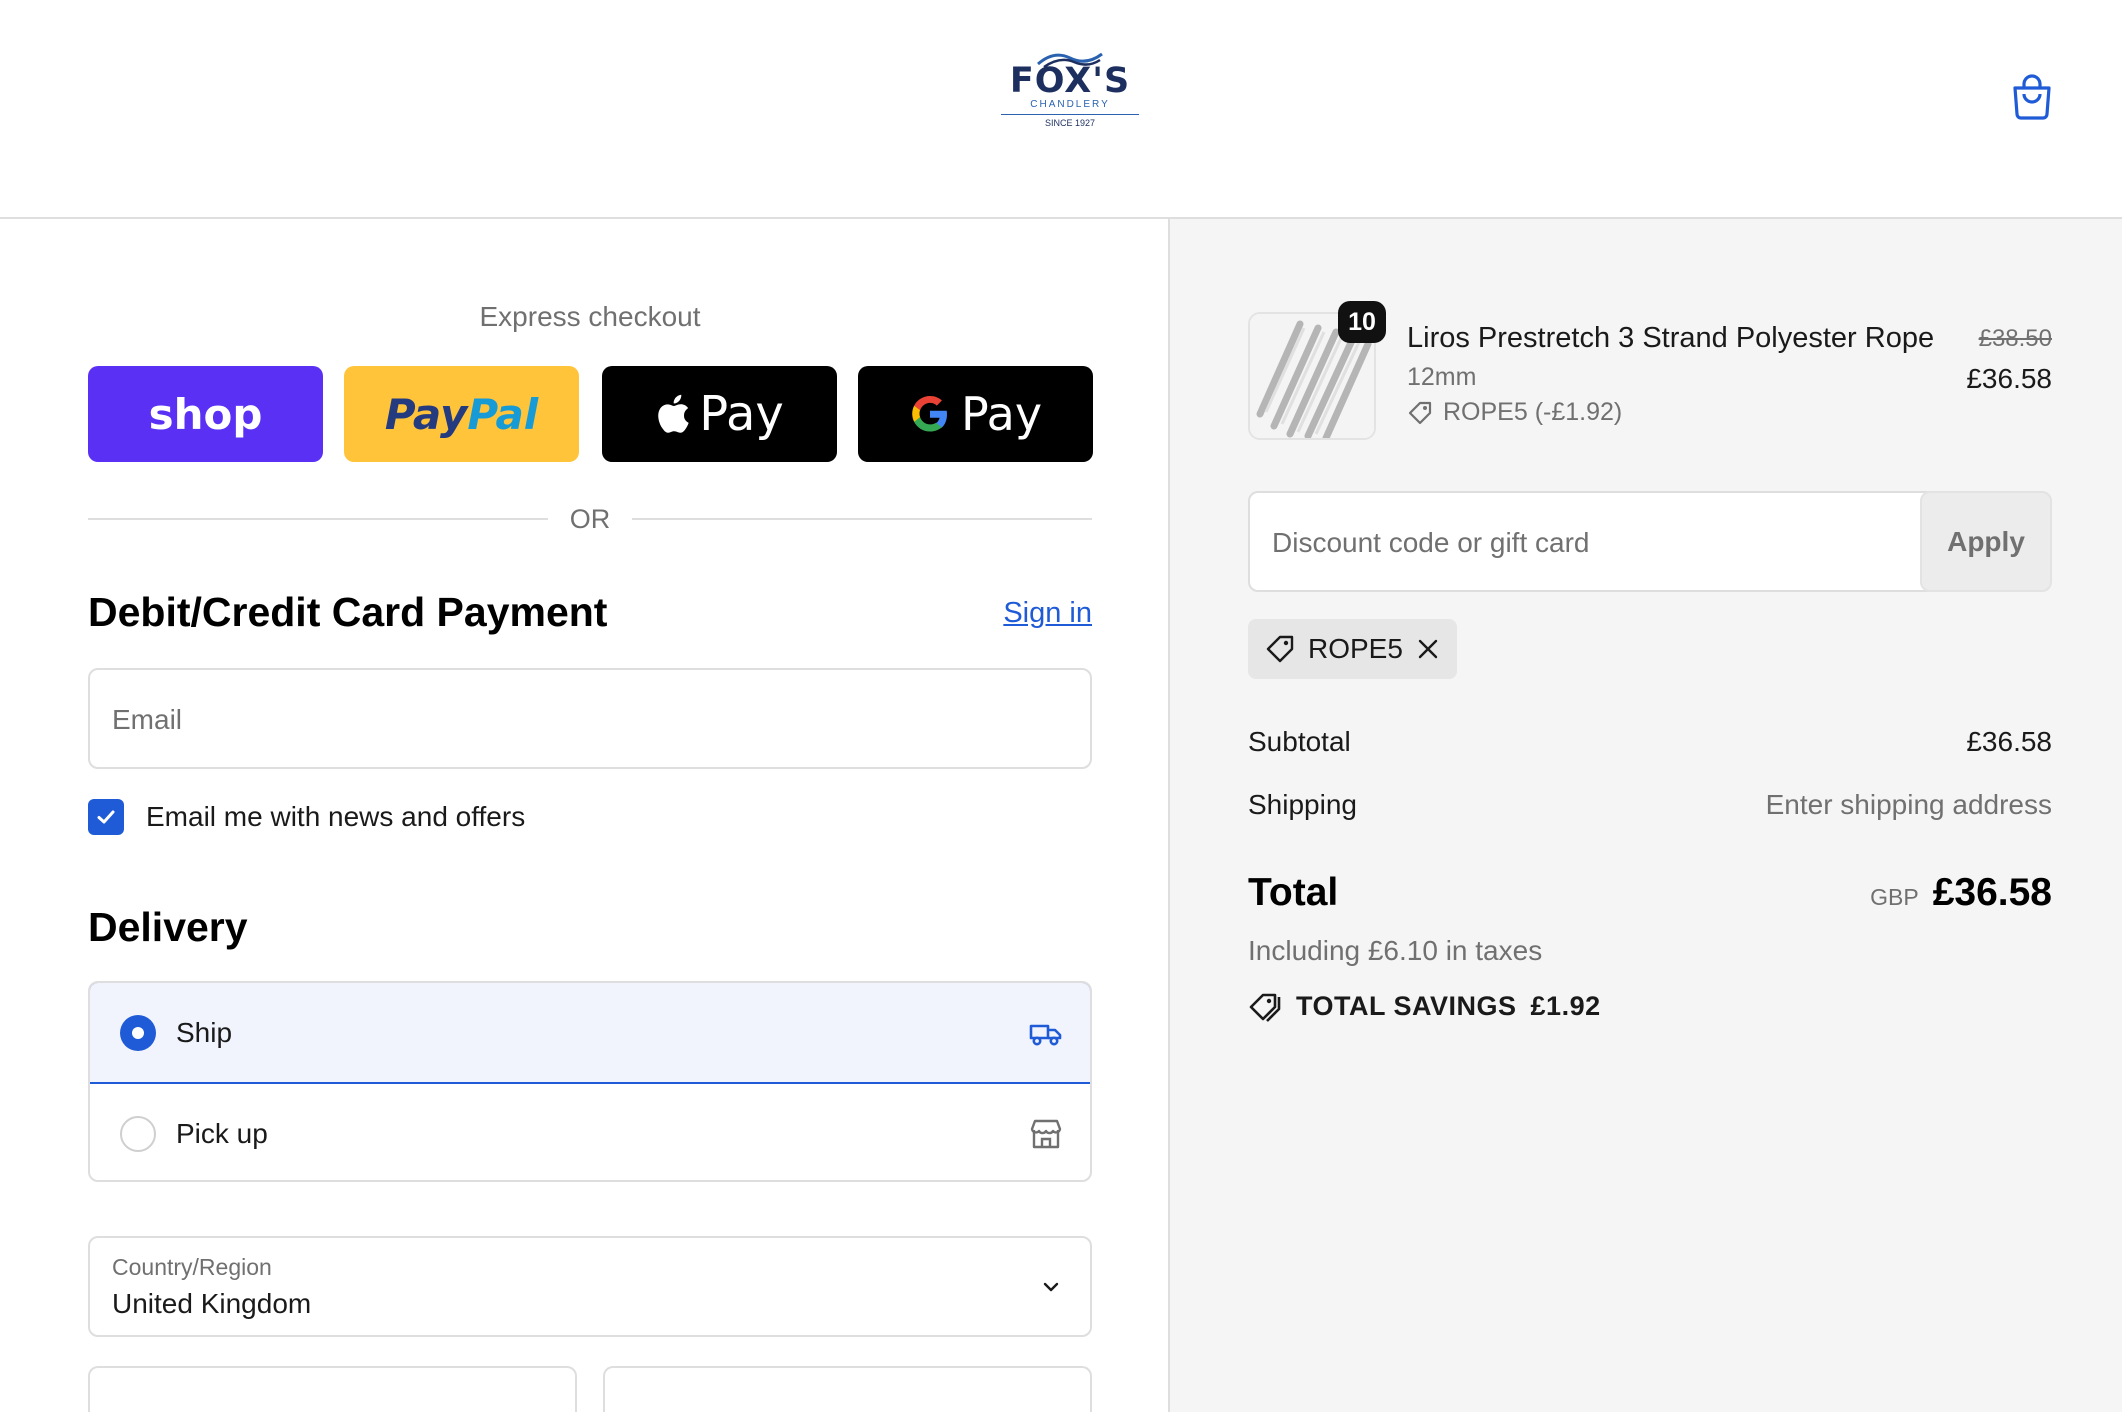  I want to click on shop-pay-label: shop, so click(205, 414).